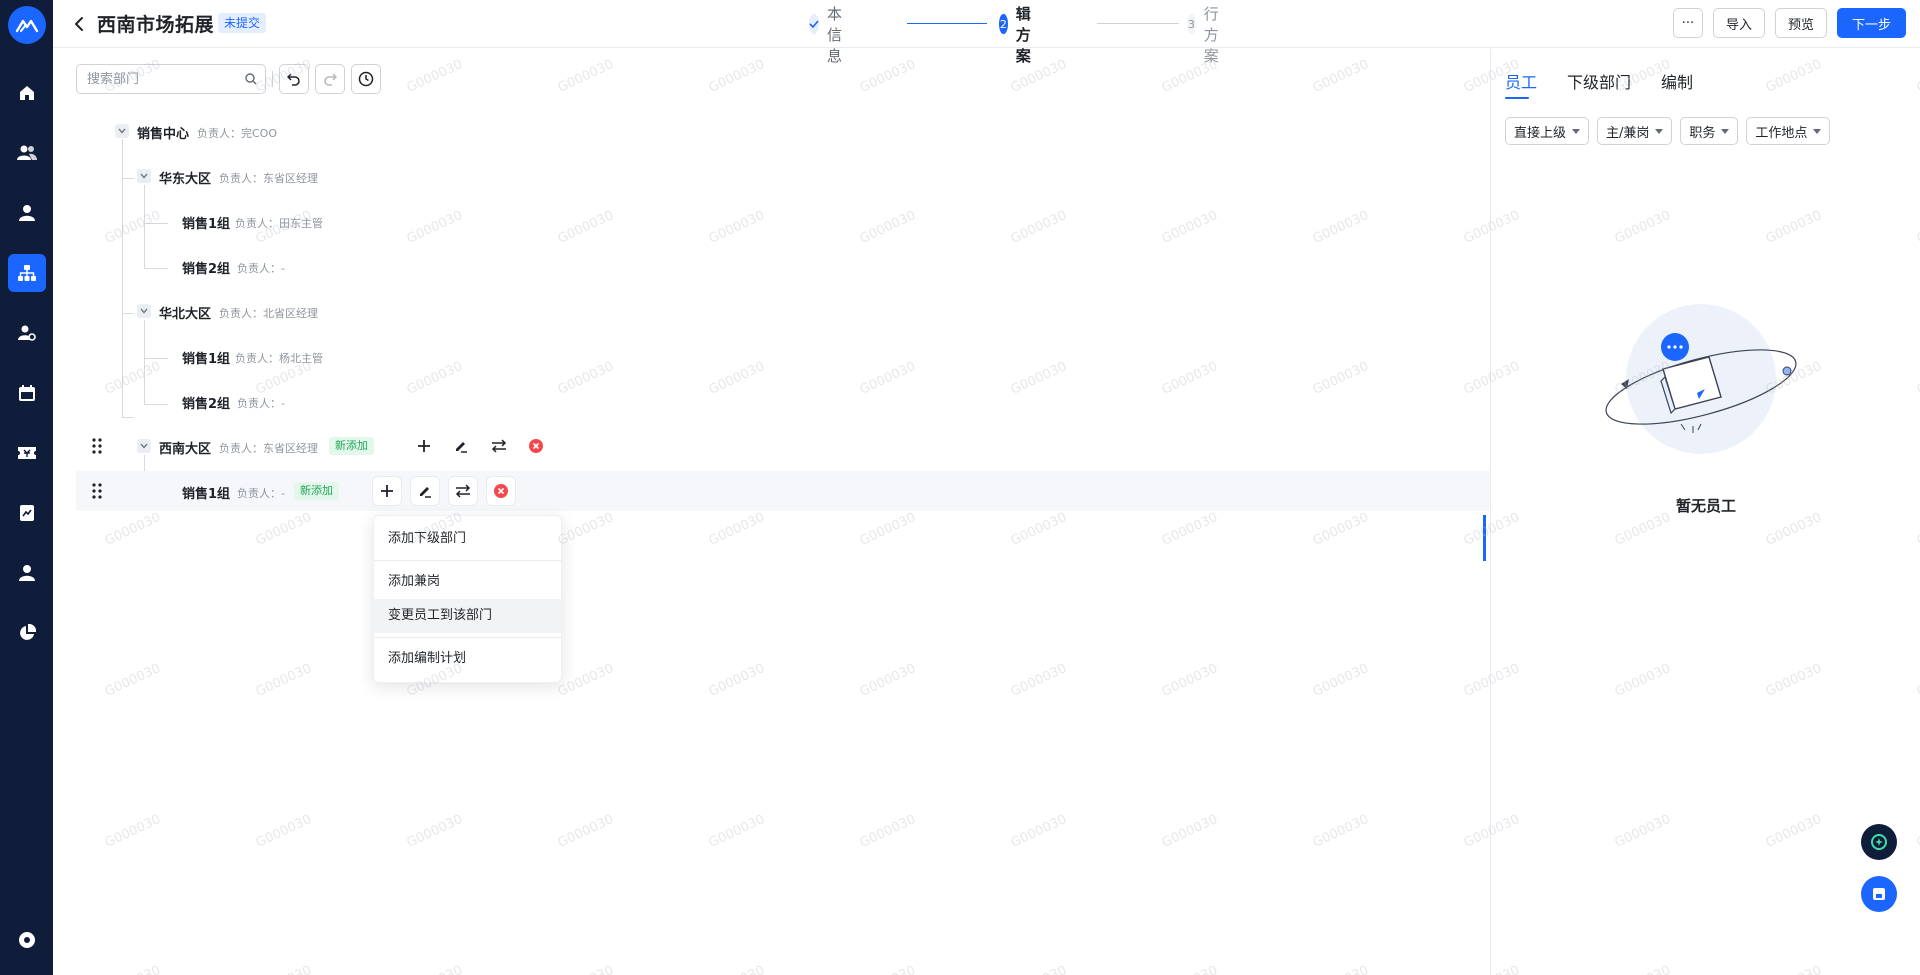  Describe the element at coordinates (1800, 23) in the screenshot. I see `preview-button: 预览` at that location.